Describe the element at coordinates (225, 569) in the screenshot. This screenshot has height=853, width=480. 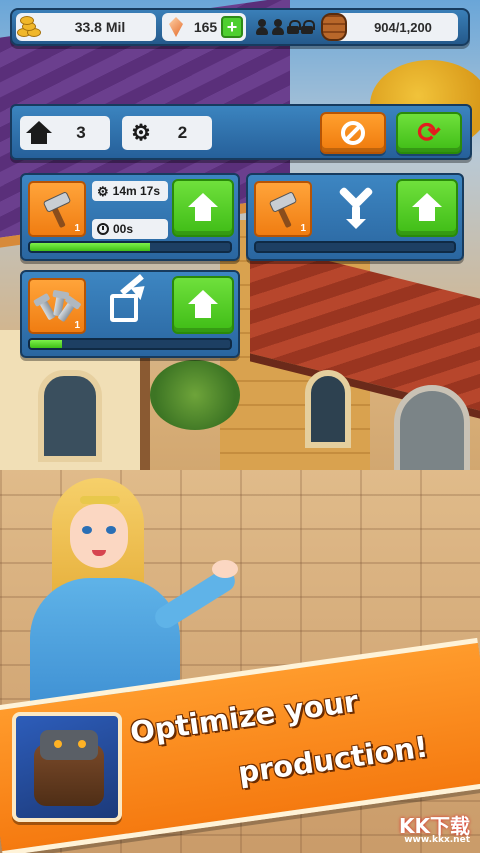
I see `princess-hand` at that location.